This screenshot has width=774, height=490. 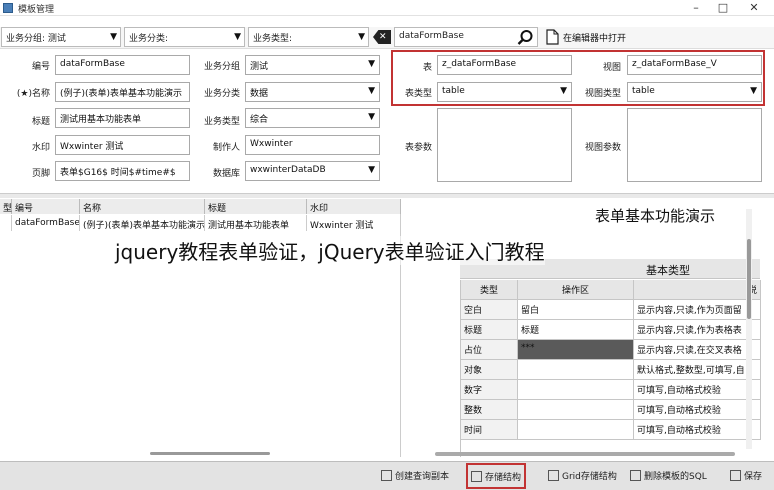 I want to click on db-value: wxwinterDataDB, so click(x=288, y=170).